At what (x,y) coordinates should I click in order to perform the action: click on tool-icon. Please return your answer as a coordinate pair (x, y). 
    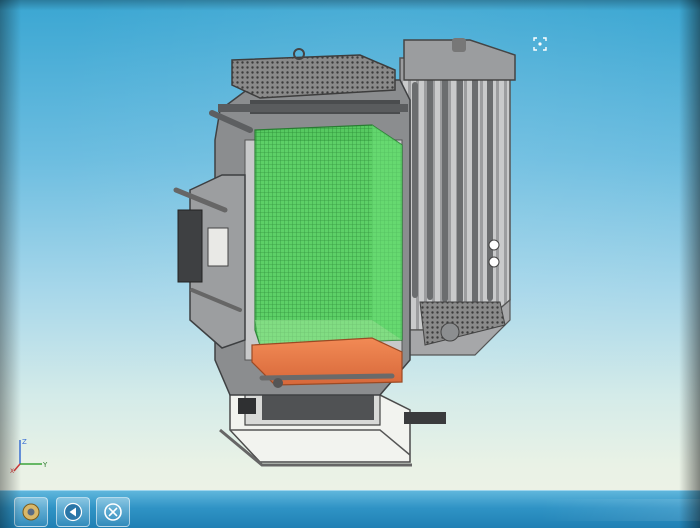
    Looking at the image, I should click on (113, 512).